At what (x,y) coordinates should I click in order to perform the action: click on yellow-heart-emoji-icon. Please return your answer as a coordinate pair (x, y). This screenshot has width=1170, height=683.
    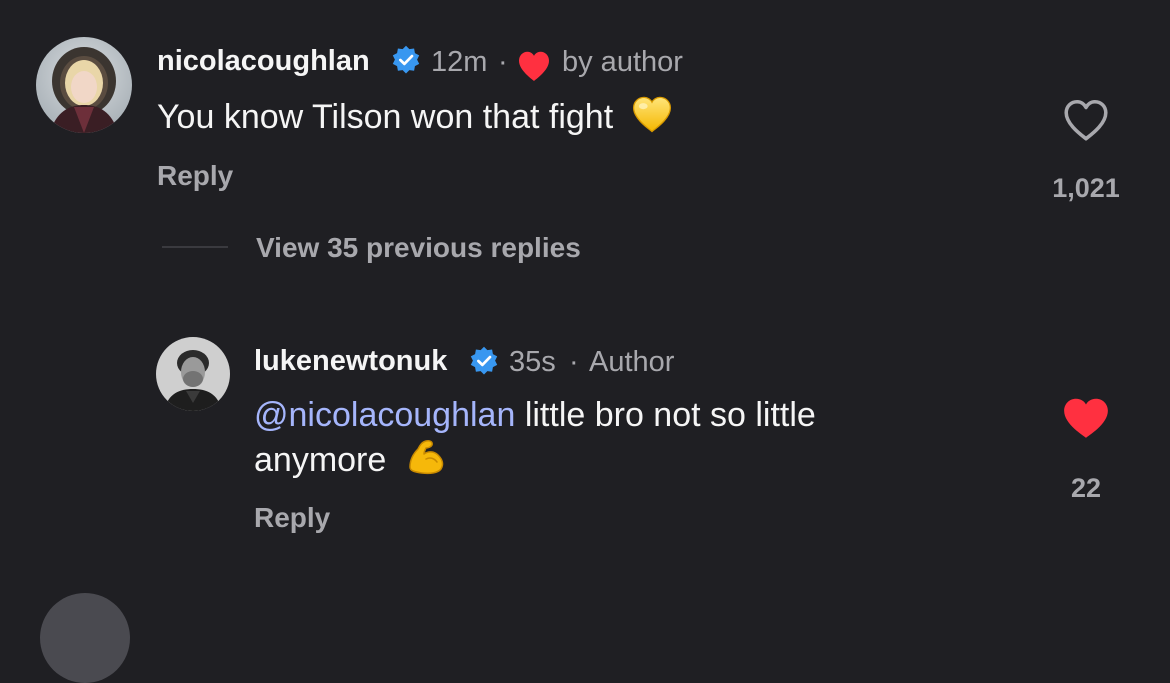
    Looking at the image, I should click on (652, 114).